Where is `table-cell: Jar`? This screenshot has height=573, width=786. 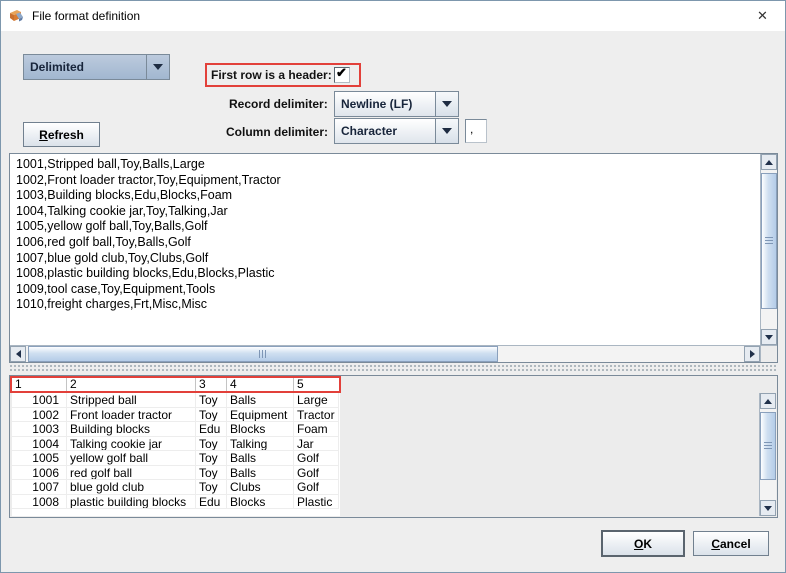 table-cell: Jar is located at coordinates (316, 443).